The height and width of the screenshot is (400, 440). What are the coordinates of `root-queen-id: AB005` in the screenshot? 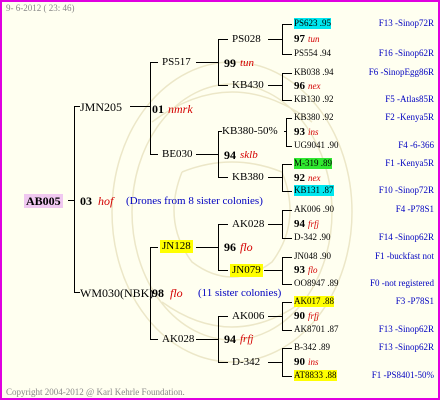 It's located at (43, 201).